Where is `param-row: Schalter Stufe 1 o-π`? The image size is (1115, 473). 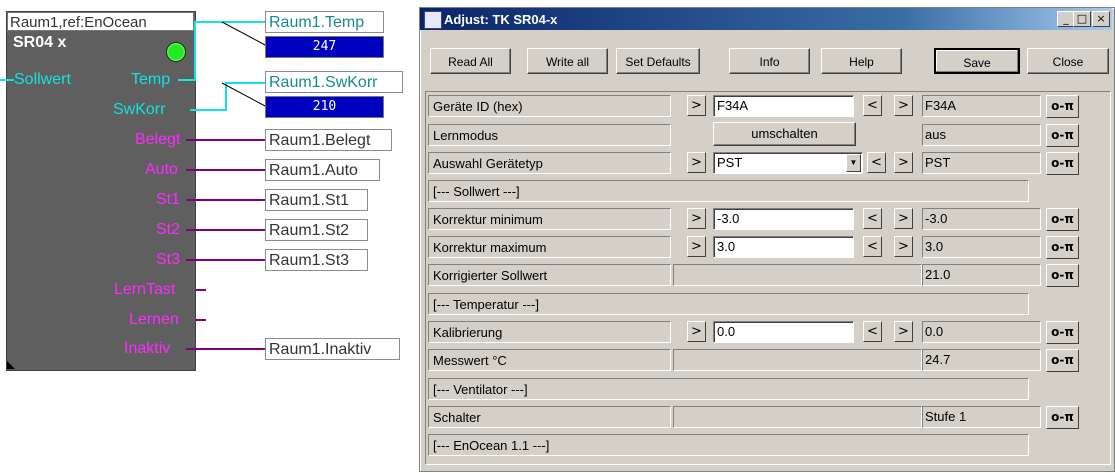 param-row: Schalter Stufe 1 o-π is located at coordinates (767, 417).